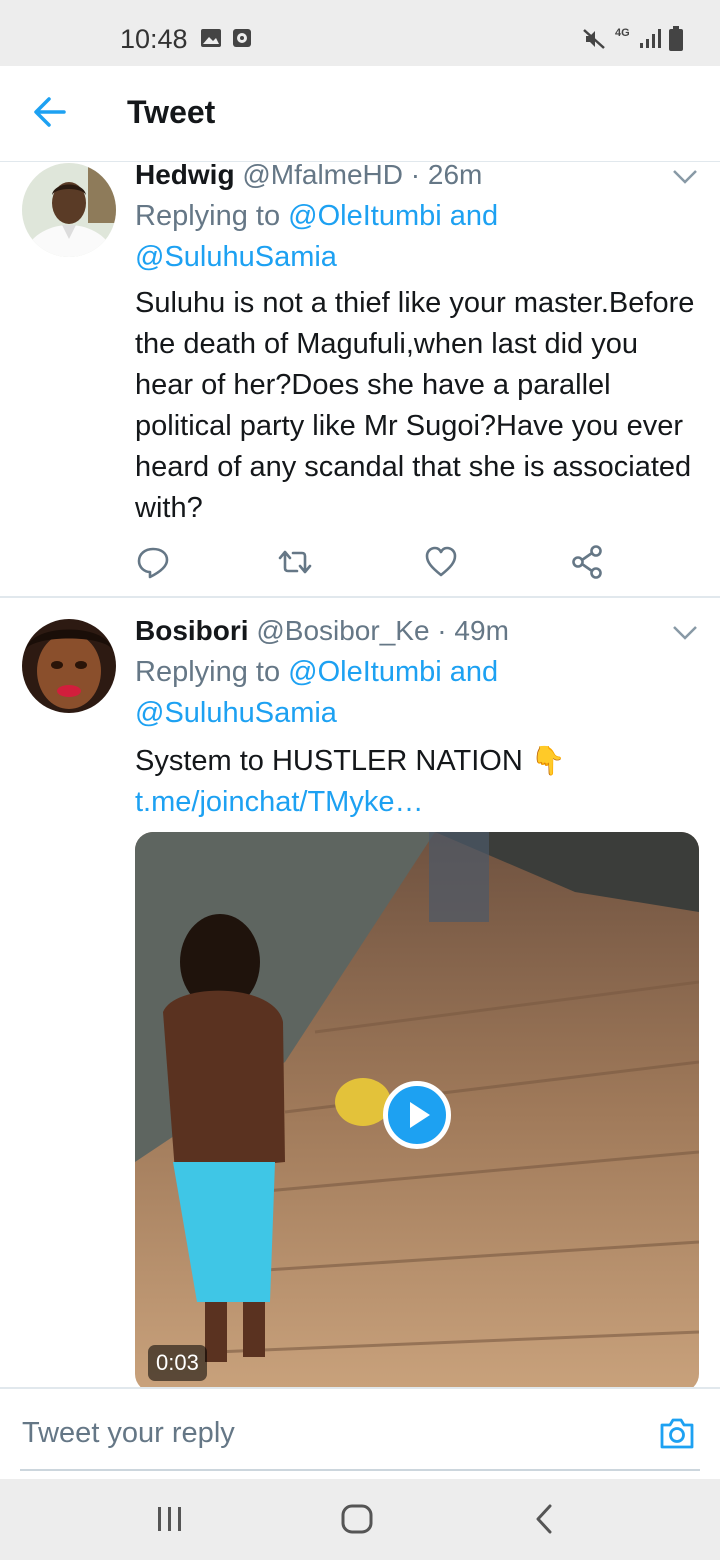 The height and width of the screenshot is (1560, 720). I want to click on mute-icon, so click(594, 39).